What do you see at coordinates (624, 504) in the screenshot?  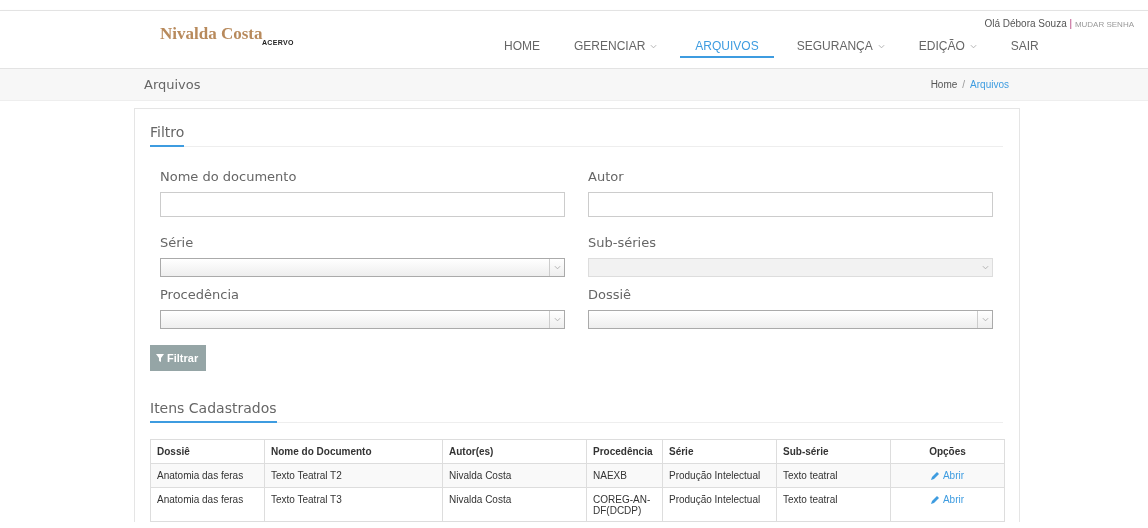 I see `table-cell: COREG-AN-DF(DCDP)` at bounding box center [624, 504].